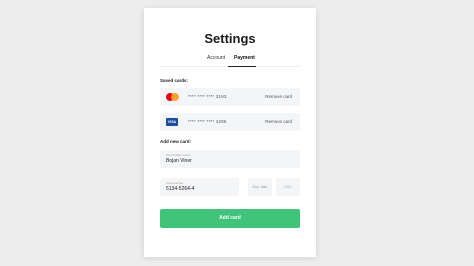  What do you see at coordinates (244, 58) in the screenshot?
I see `tab-payment: Payment` at bounding box center [244, 58].